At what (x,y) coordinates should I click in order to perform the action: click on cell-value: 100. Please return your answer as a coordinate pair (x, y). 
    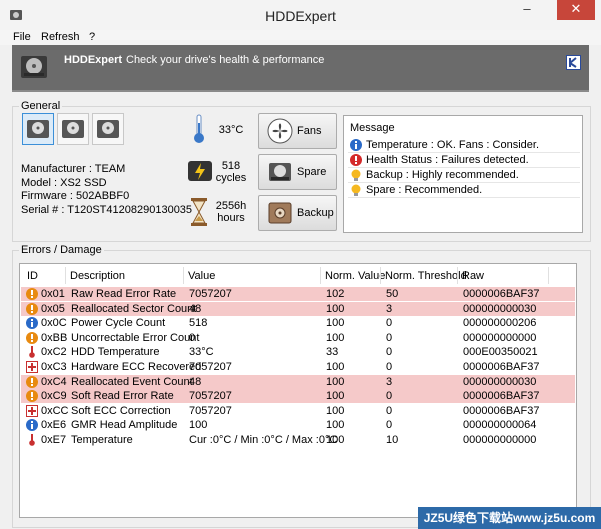
    Looking at the image, I should click on (198, 425).